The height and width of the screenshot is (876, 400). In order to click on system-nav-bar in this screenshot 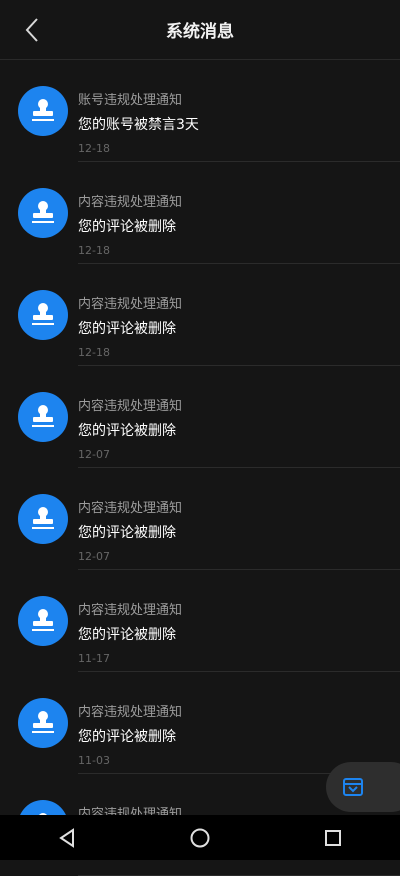, I will do `click(200, 837)`.